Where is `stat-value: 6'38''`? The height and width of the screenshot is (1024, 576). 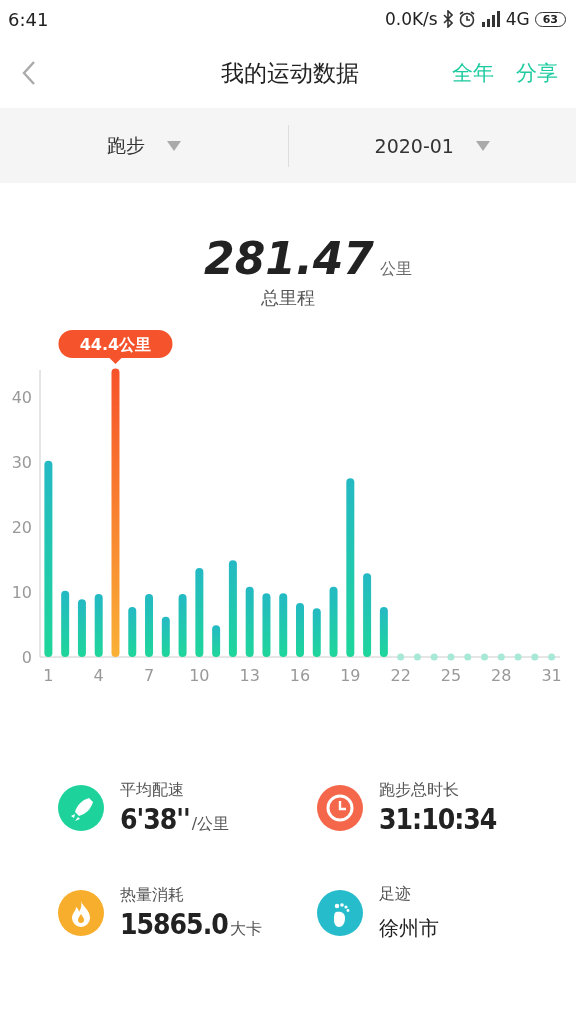 stat-value: 6'38'' is located at coordinates (155, 819).